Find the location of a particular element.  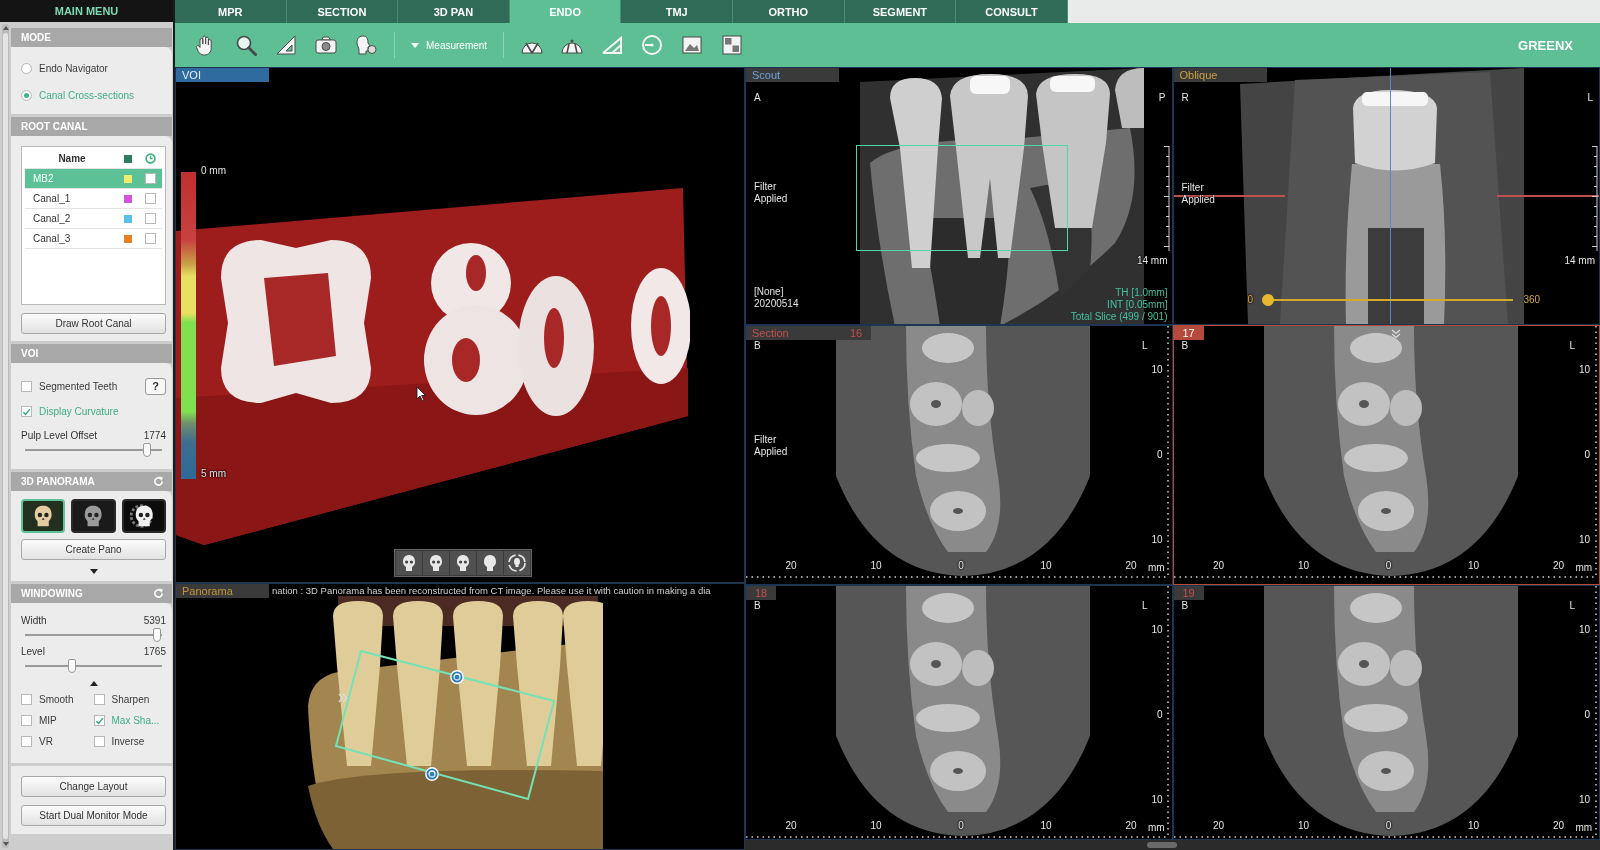

dual-monitor-button: Start Dual Monitor Mode is located at coordinates (93, 815).